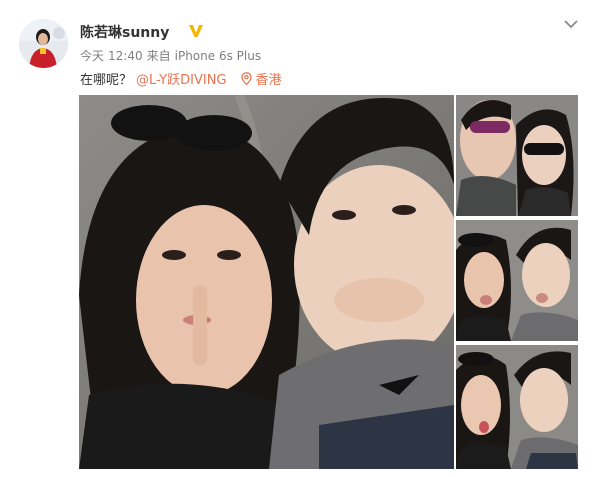 The height and width of the screenshot is (477, 596). I want to click on chevron-down-icon, so click(571, 23).